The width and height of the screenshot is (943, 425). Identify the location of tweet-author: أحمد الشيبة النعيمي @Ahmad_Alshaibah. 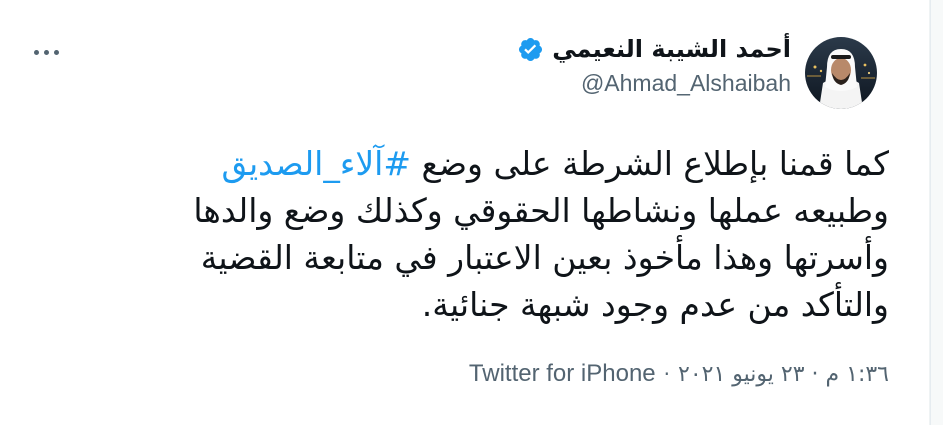
(654, 65).